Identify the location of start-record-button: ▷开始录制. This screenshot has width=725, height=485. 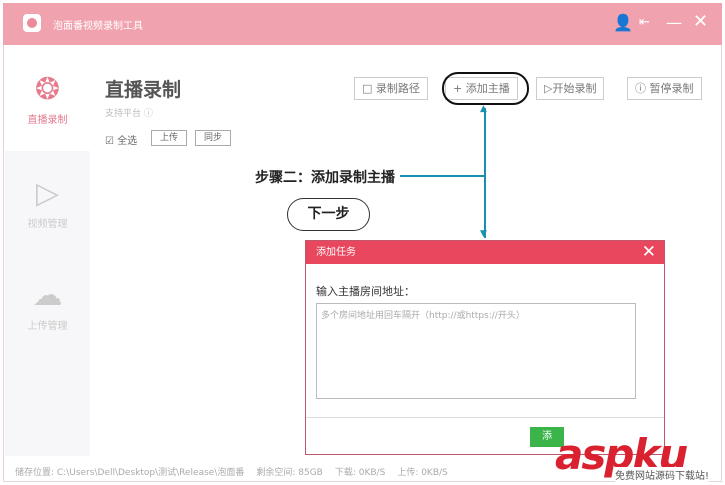
(570, 88).